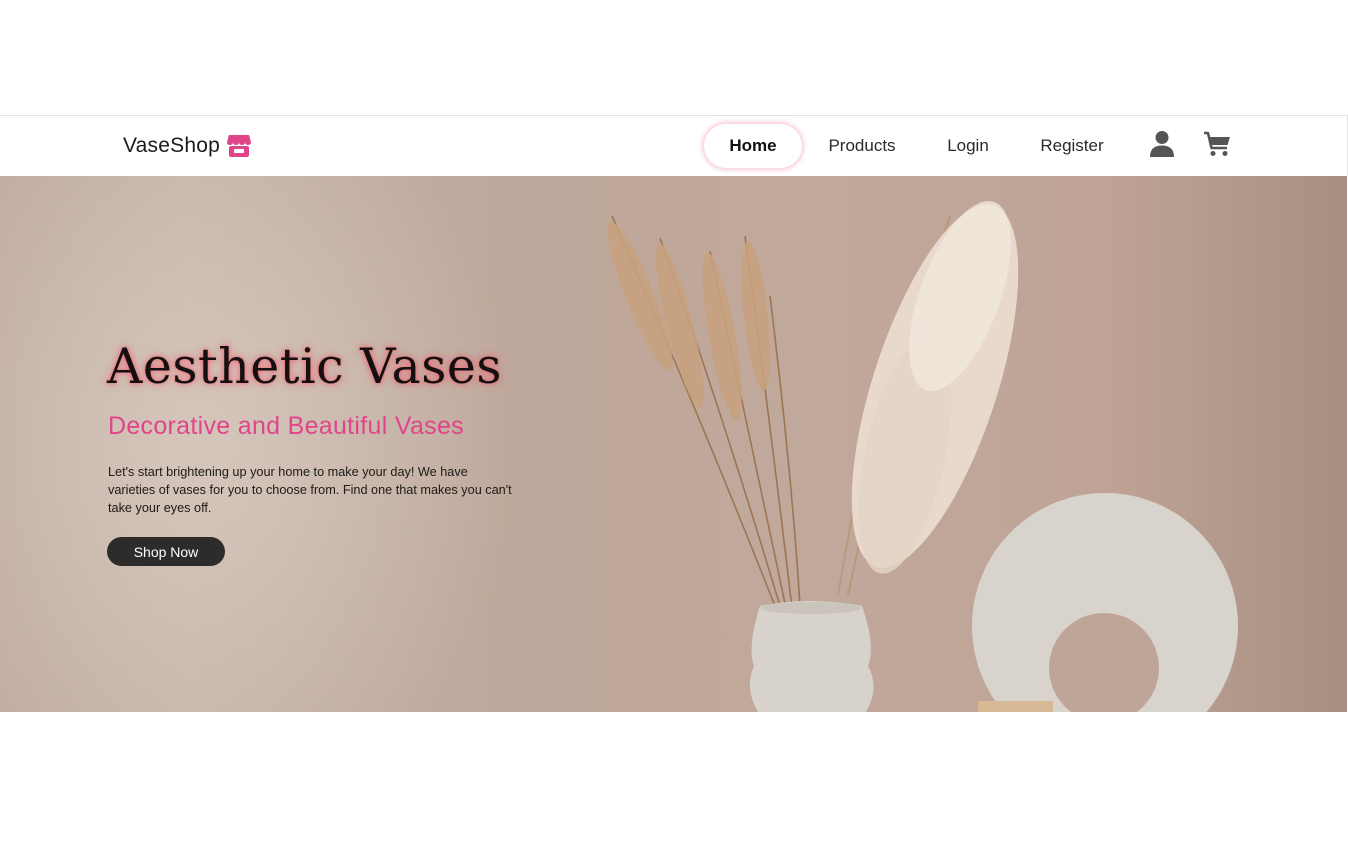  I want to click on nav-link-home: Home, so click(753, 146).